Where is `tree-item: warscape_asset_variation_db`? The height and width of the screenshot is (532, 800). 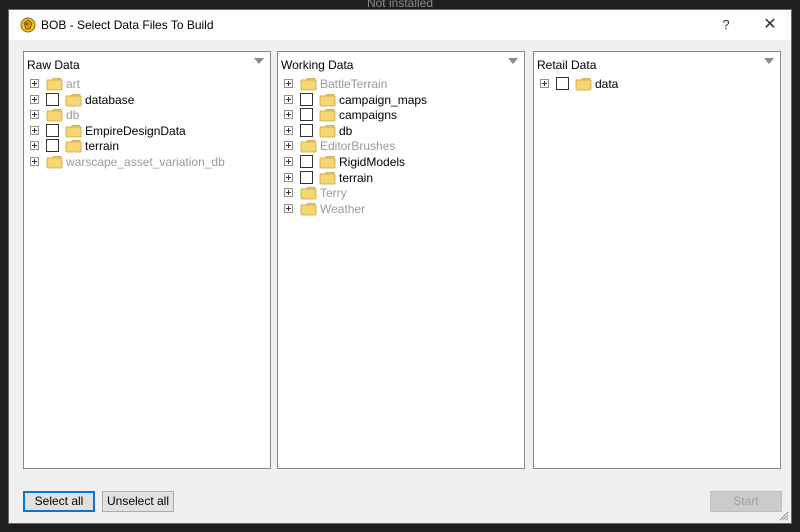
tree-item: warscape_asset_variation_db is located at coordinates (150, 162).